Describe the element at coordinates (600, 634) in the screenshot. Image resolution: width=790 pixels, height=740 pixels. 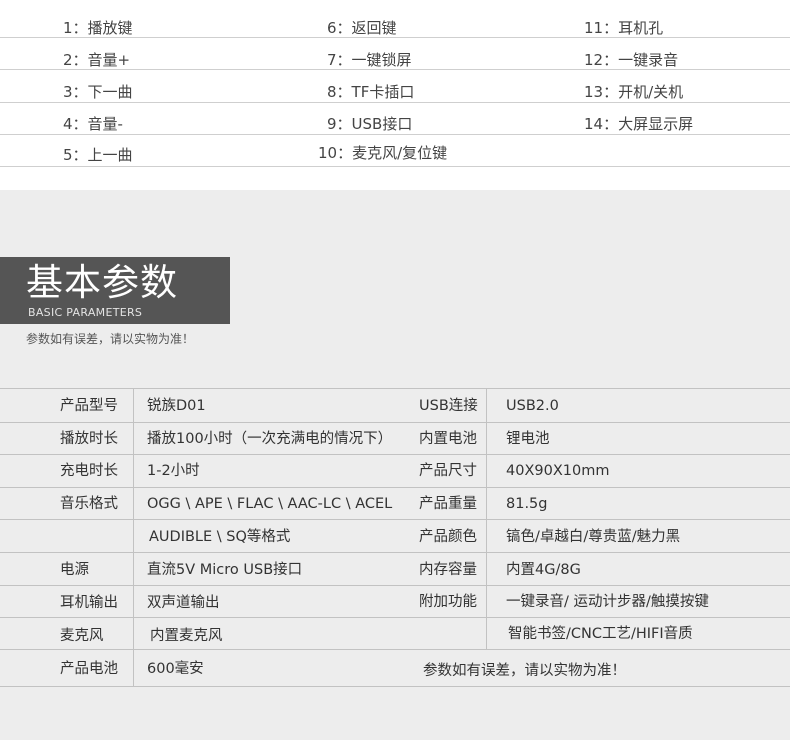
I see `param-value: 智能书签/CNC工艺/HIFI音质` at that location.